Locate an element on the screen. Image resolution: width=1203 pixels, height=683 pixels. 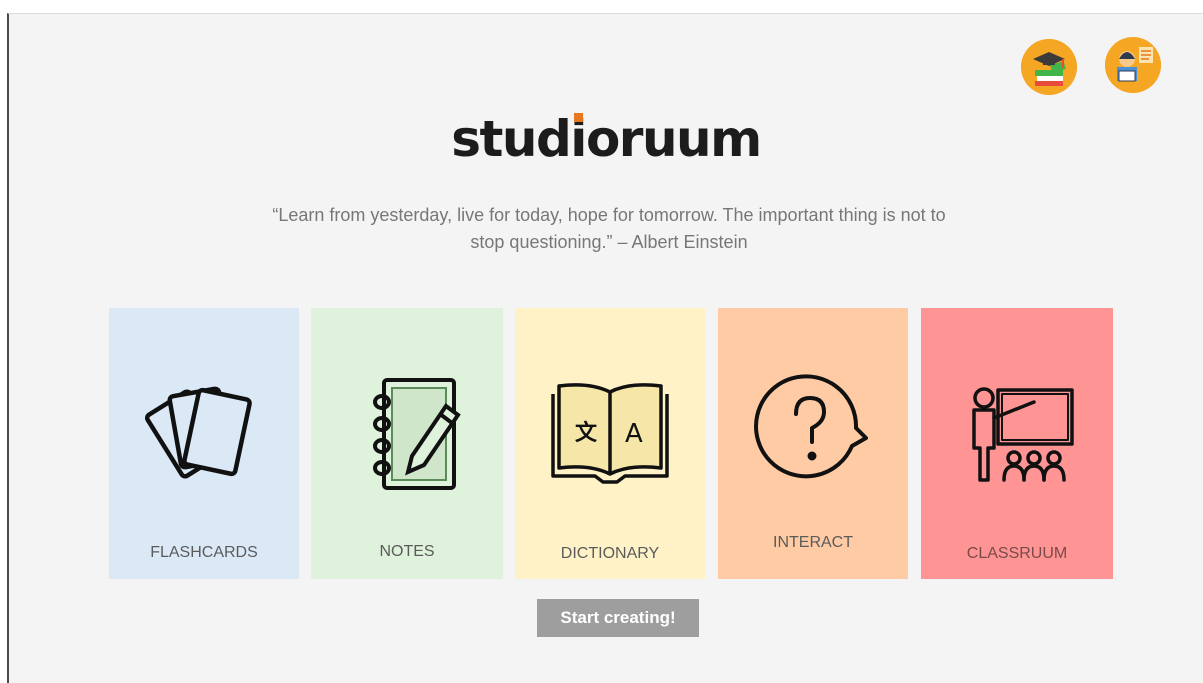
tile-label-classruum: CLASSRUUM is located at coordinates (1017, 553).